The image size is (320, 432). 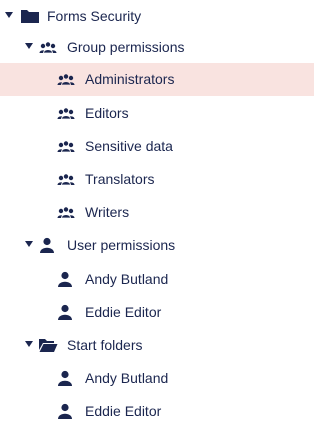 What do you see at coordinates (157, 113) in the screenshot?
I see `tree-item-editors: Editors` at bounding box center [157, 113].